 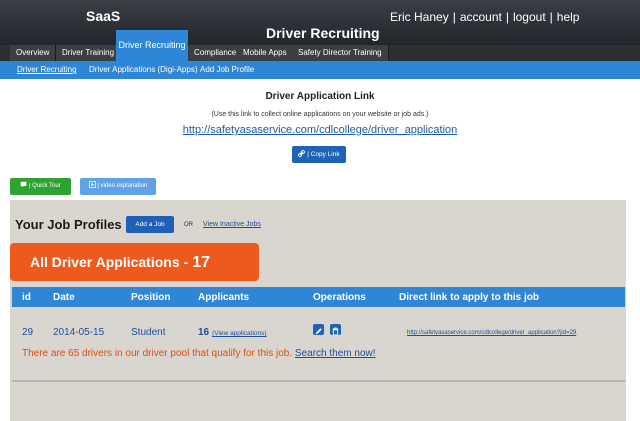 I want to click on delete-job-button, so click(x=335, y=330).